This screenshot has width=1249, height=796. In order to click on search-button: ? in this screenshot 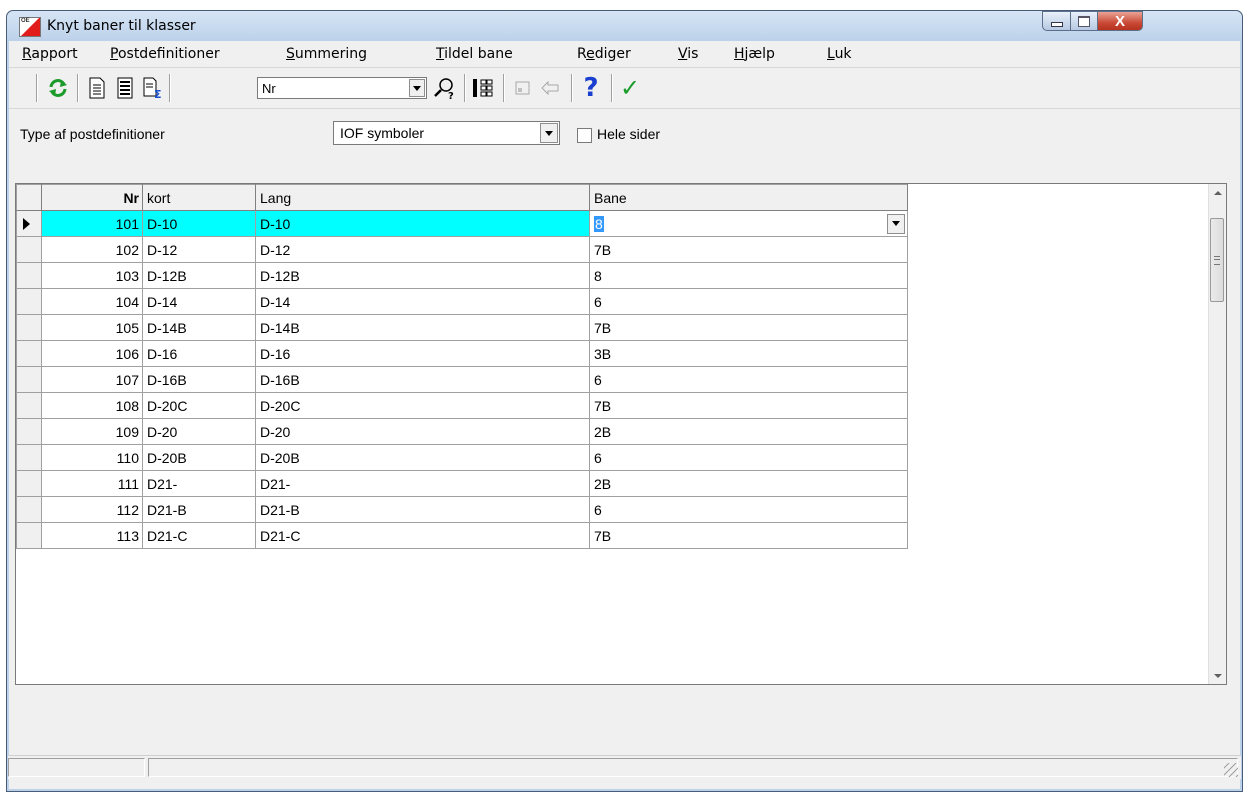, I will do `click(445, 88)`.